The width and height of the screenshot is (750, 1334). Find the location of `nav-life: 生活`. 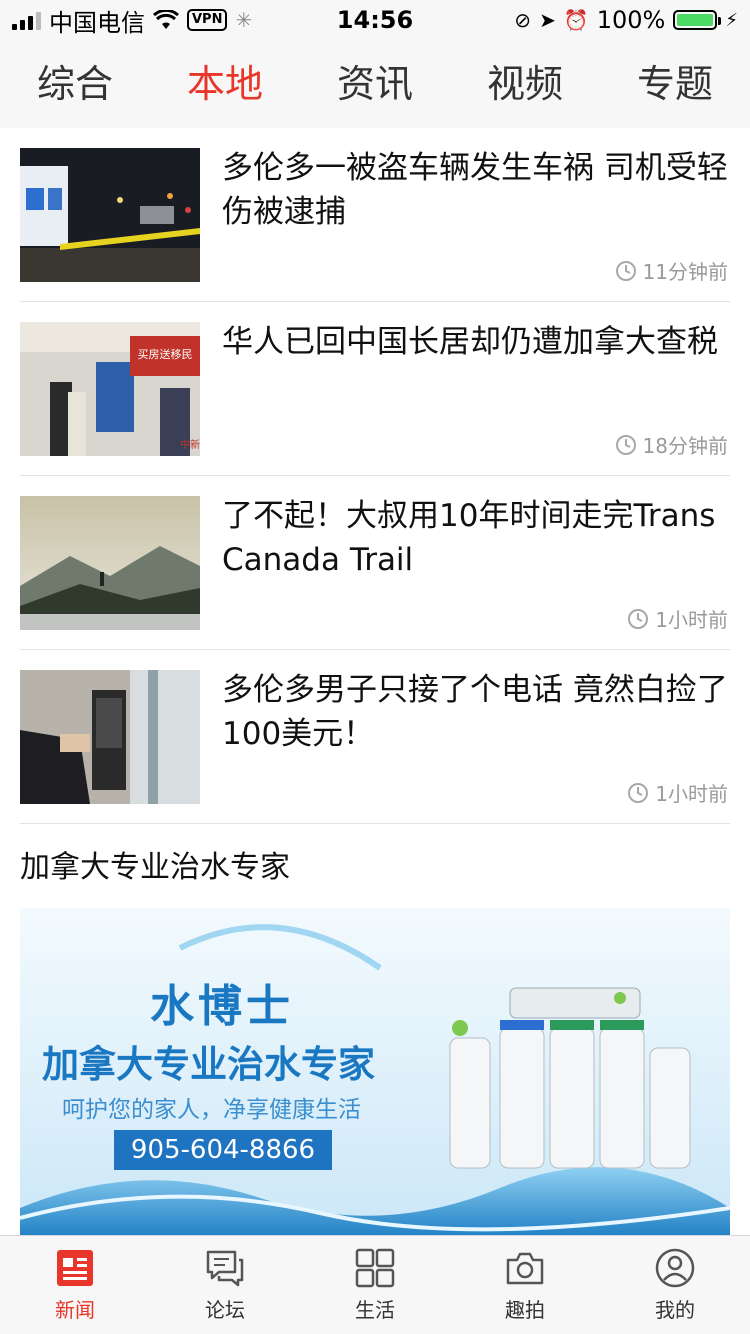

nav-life: 生活 is located at coordinates (375, 1285).